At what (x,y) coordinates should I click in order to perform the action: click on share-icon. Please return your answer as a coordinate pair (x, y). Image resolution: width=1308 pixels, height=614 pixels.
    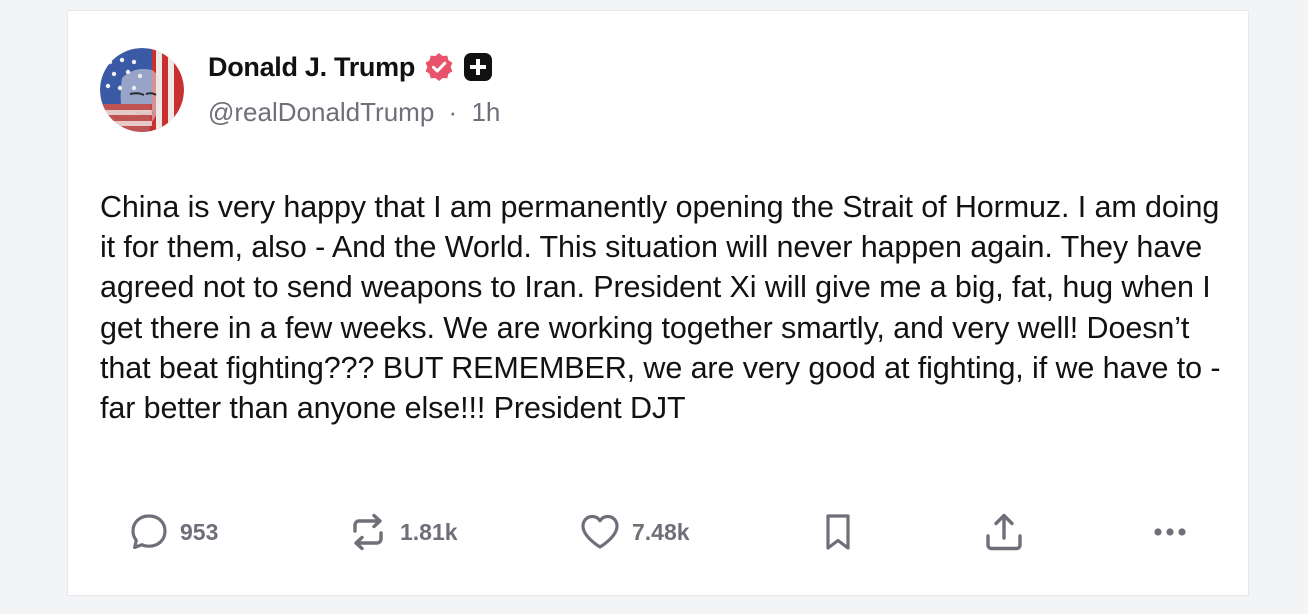
    Looking at the image, I should click on (1004, 532).